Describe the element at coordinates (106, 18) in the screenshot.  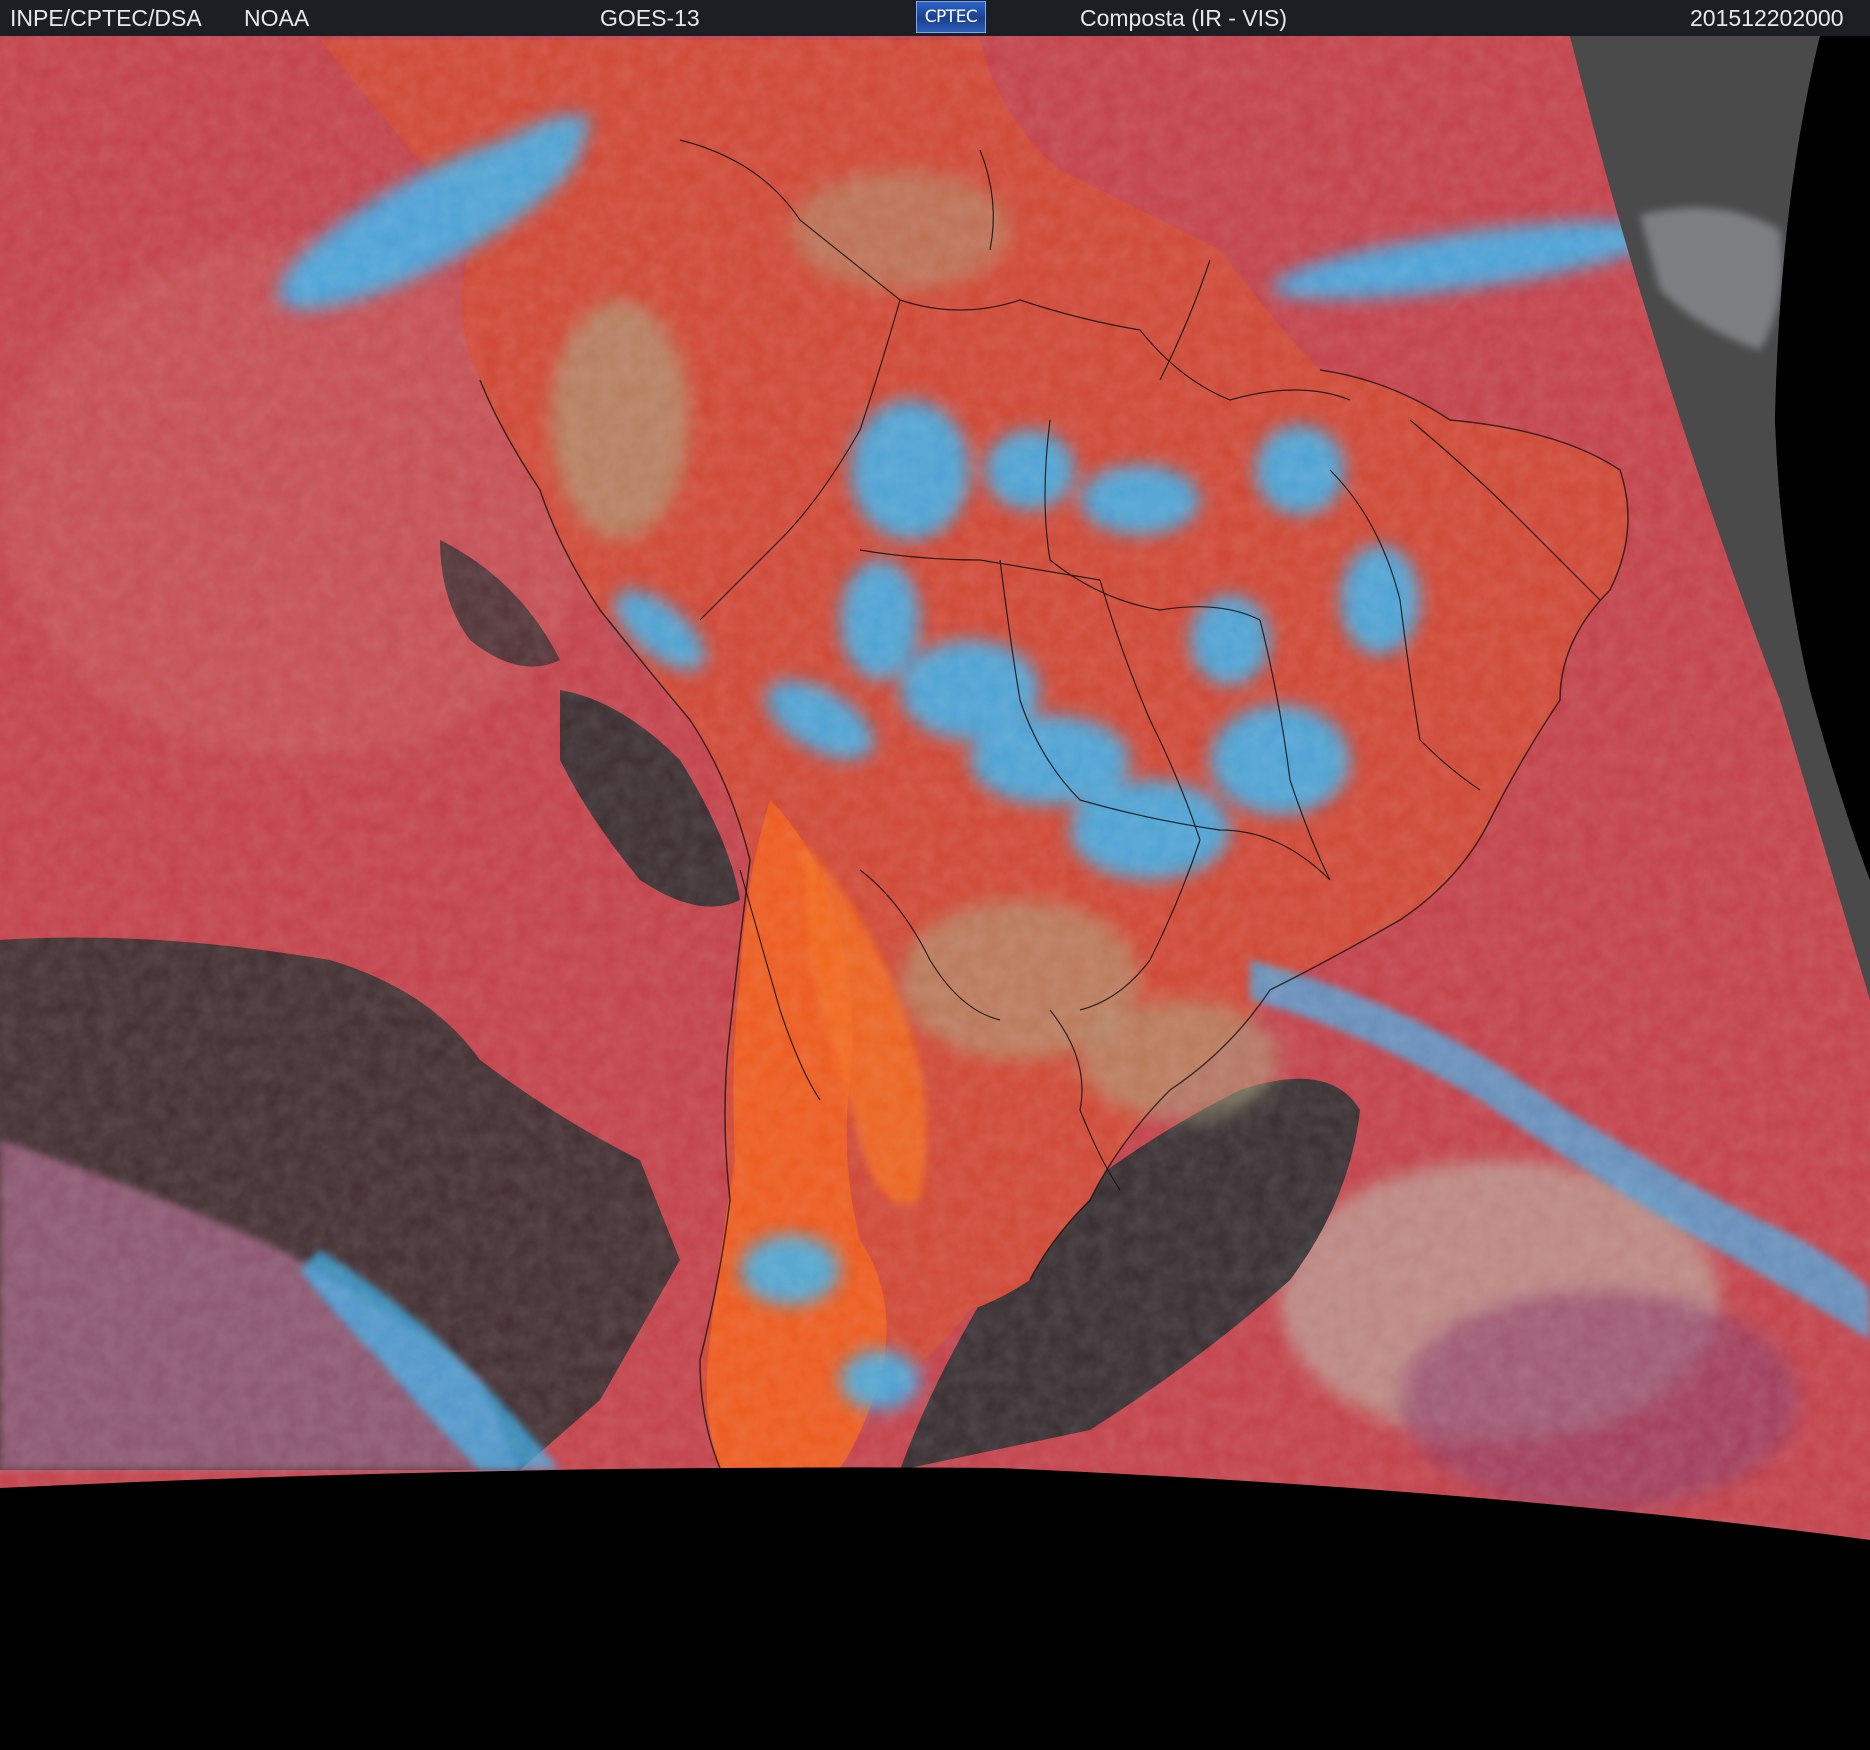
I see `agency-label: INPE/CPTEC/DSA` at that location.